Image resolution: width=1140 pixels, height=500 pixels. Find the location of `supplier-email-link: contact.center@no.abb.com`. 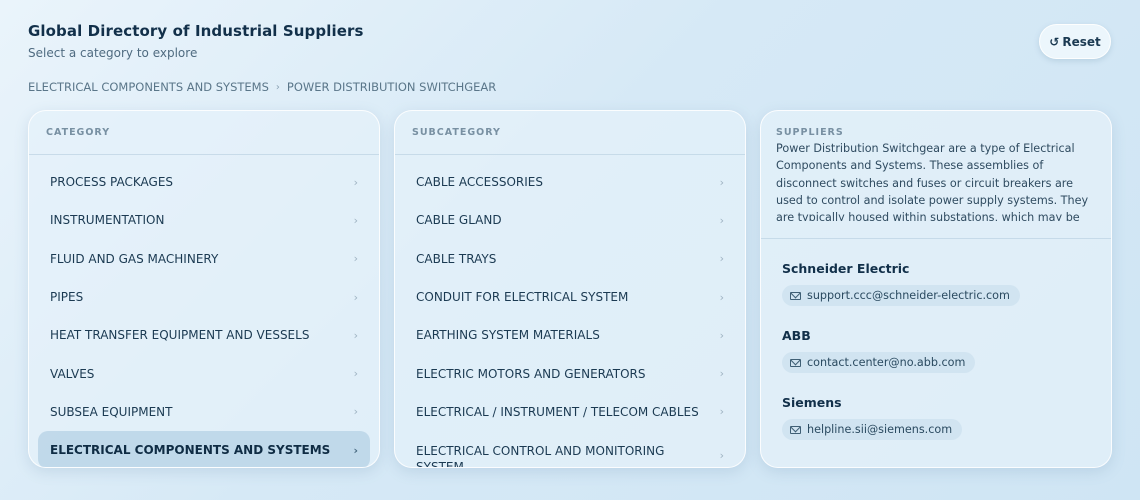

supplier-email-link: contact.center@no.abb.com is located at coordinates (879, 362).